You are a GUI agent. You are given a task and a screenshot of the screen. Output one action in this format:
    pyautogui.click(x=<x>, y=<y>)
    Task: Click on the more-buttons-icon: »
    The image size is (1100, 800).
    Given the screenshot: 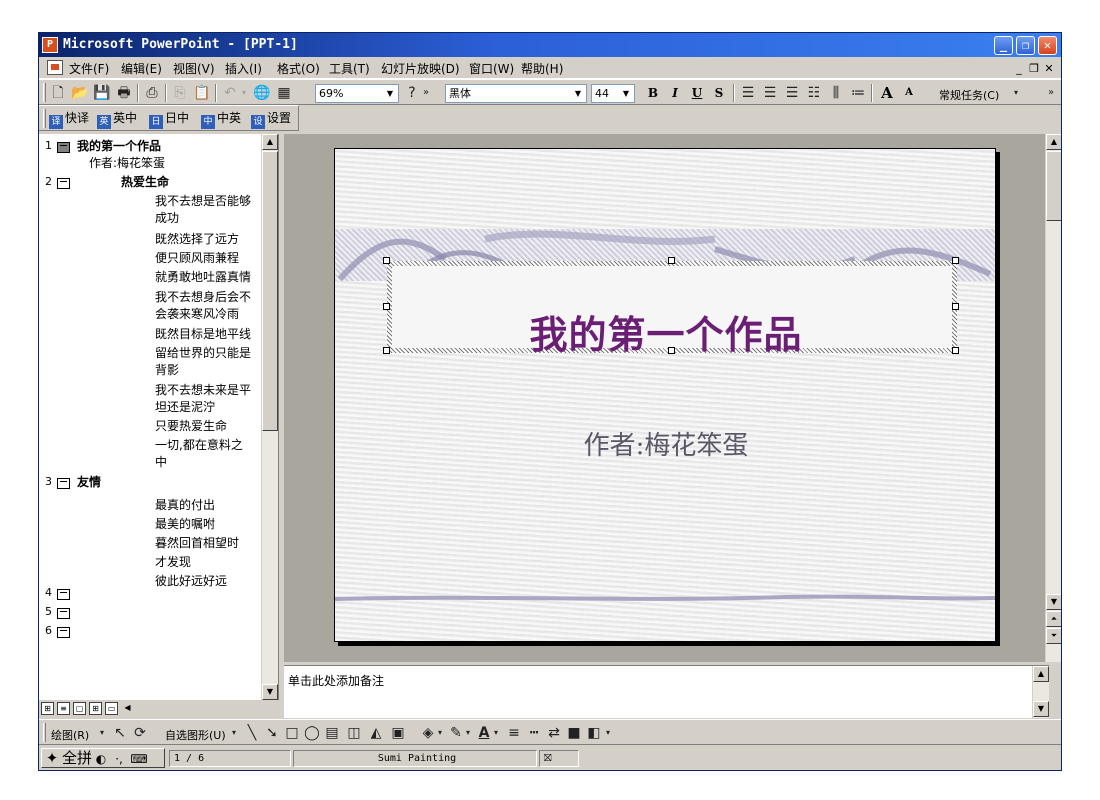 What is the action you would take?
    pyautogui.click(x=426, y=93)
    